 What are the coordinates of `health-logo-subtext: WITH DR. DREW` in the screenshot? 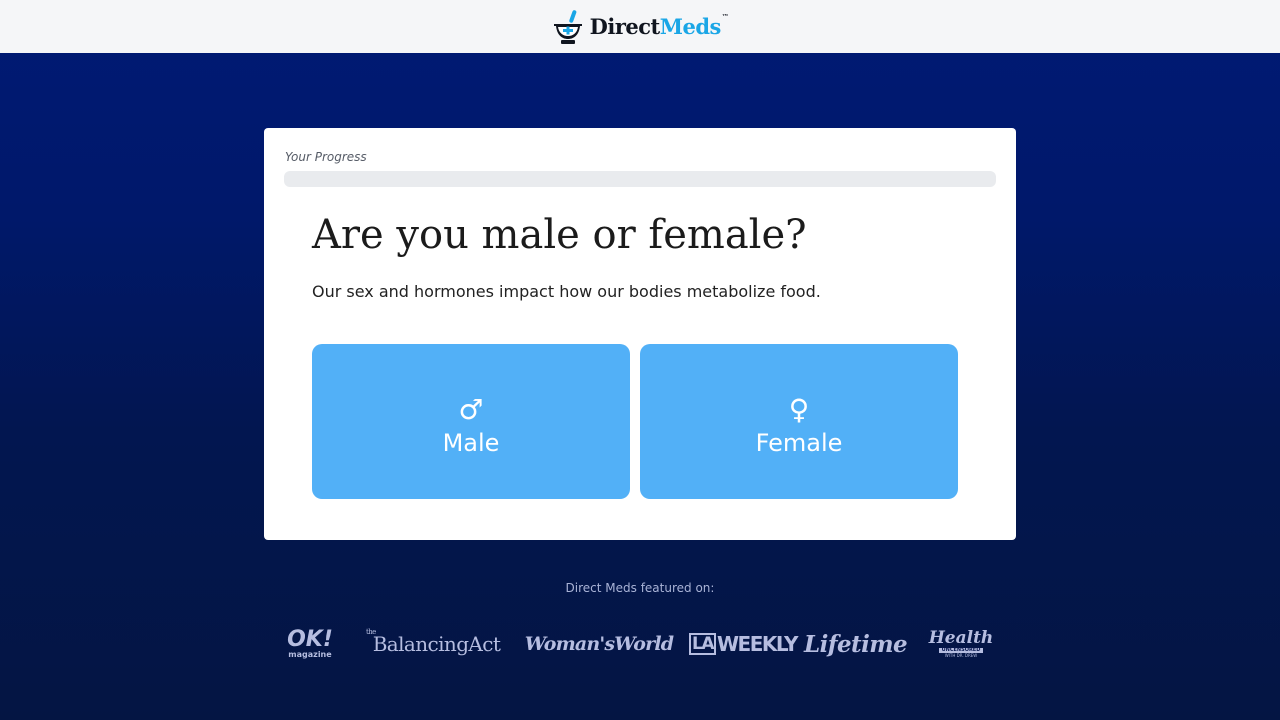 It's located at (961, 655).